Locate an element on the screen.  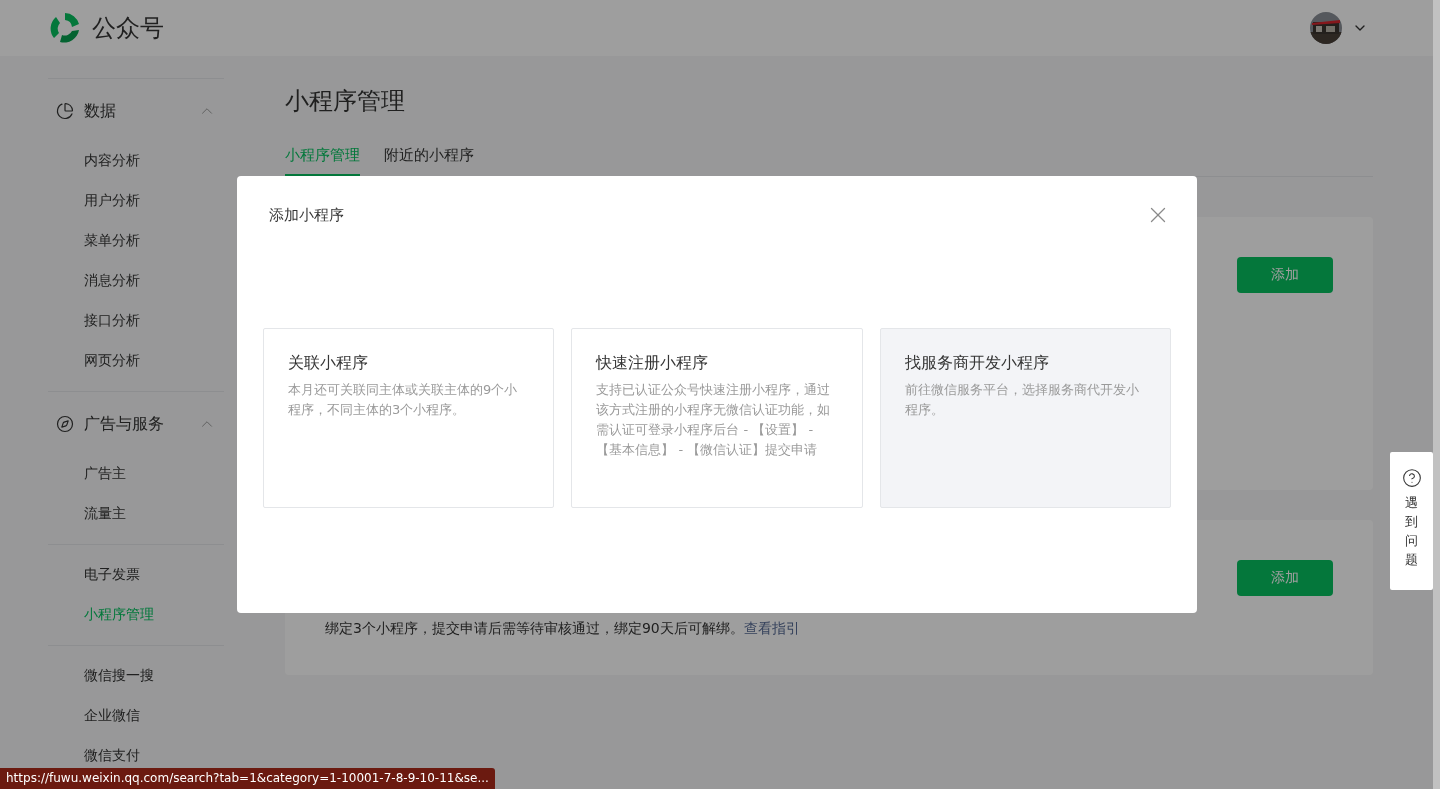
option-card: 找服务商开发小程序 前往微信服务平台，选择服务商代开发小程序。 is located at coordinates (1025, 418).